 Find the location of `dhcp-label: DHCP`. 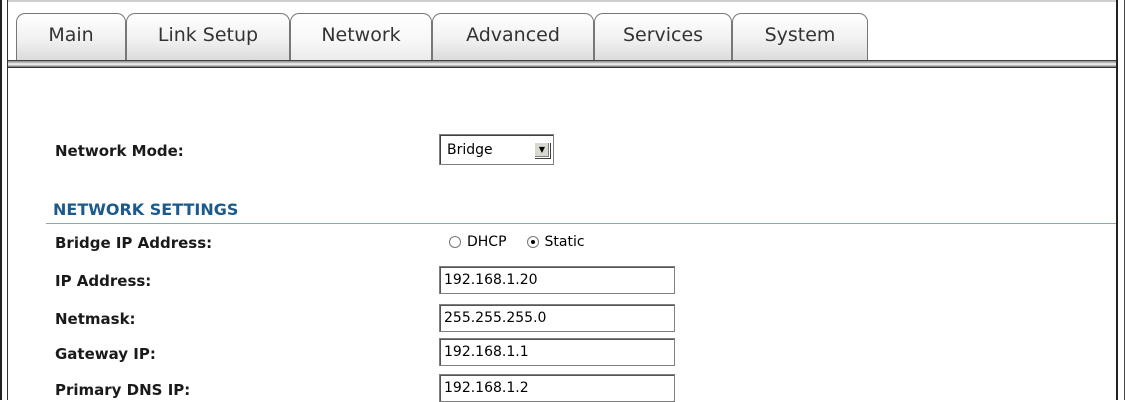

dhcp-label: DHCP is located at coordinates (487, 242).